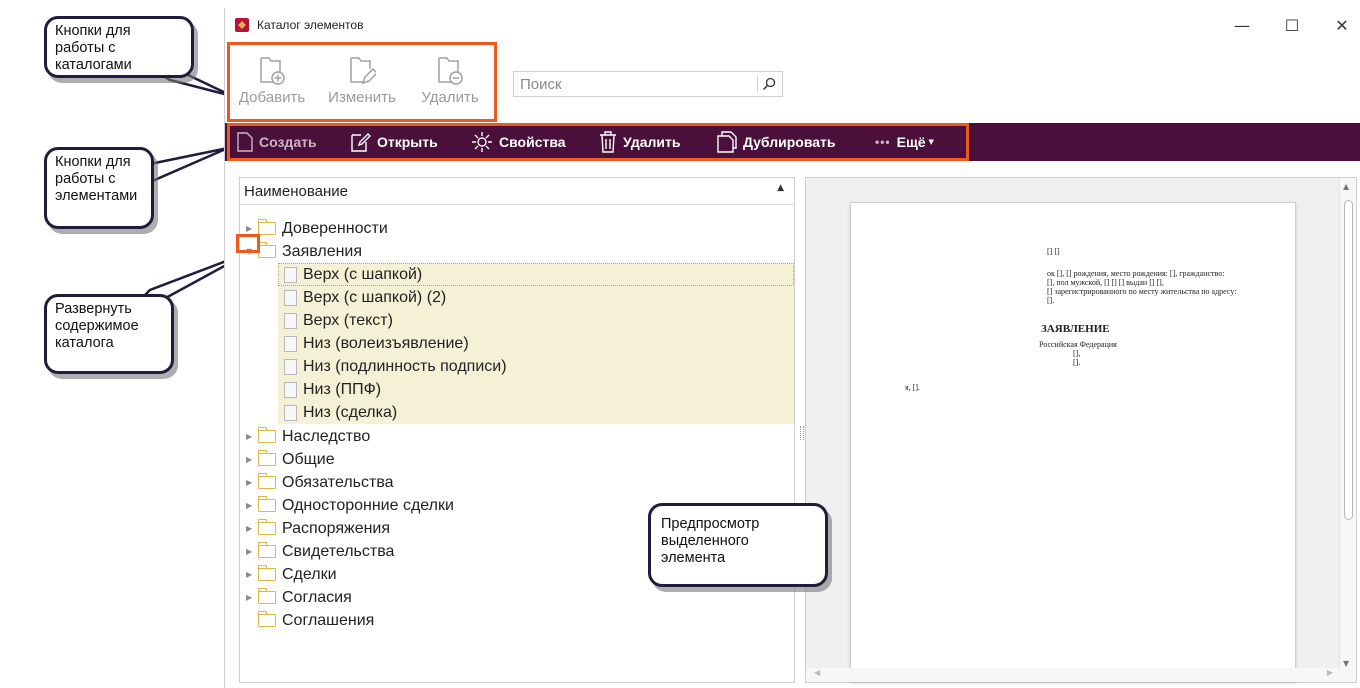 The width and height of the screenshot is (1360, 688). What do you see at coordinates (1348, 360) in the screenshot?
I see `scroll-thumb` at bounding box center [1348, 360].